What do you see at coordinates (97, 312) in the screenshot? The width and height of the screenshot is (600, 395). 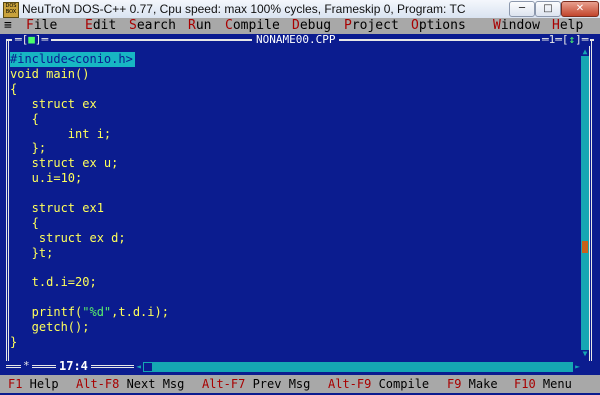 I see `string-literal: "%d"` at bounding box center [97, 312].